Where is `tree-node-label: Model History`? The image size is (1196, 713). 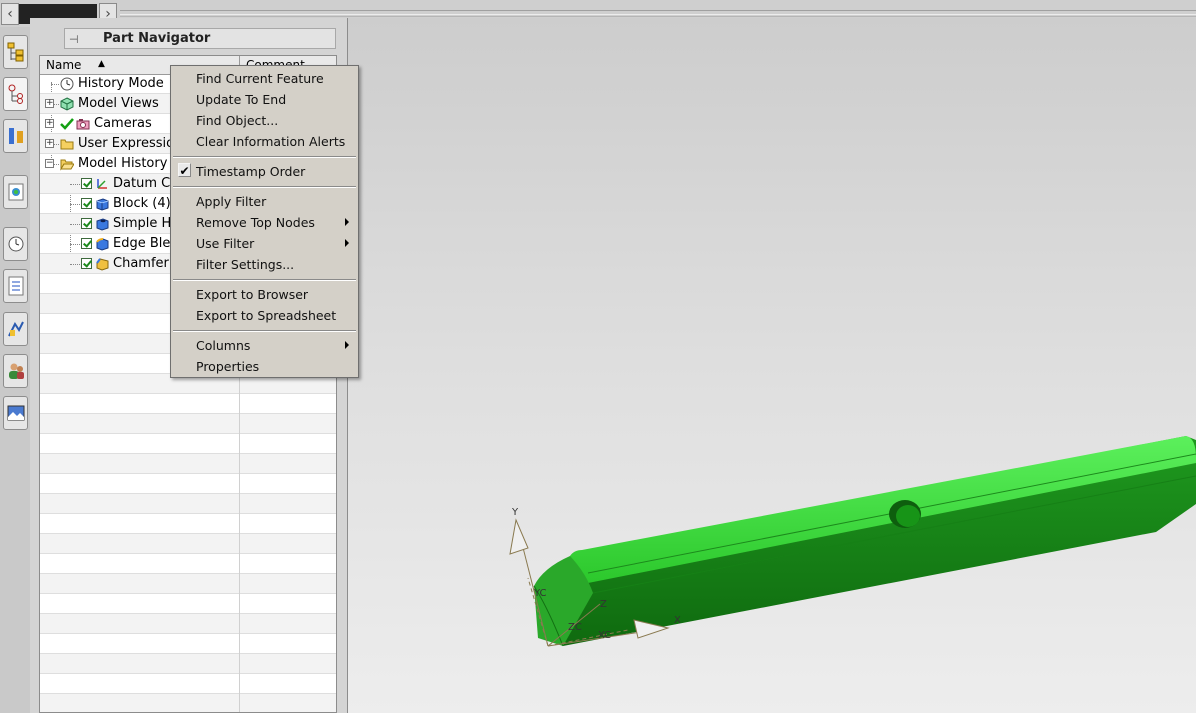 tree-node-label: Model History is located at coordinates (123, 163).